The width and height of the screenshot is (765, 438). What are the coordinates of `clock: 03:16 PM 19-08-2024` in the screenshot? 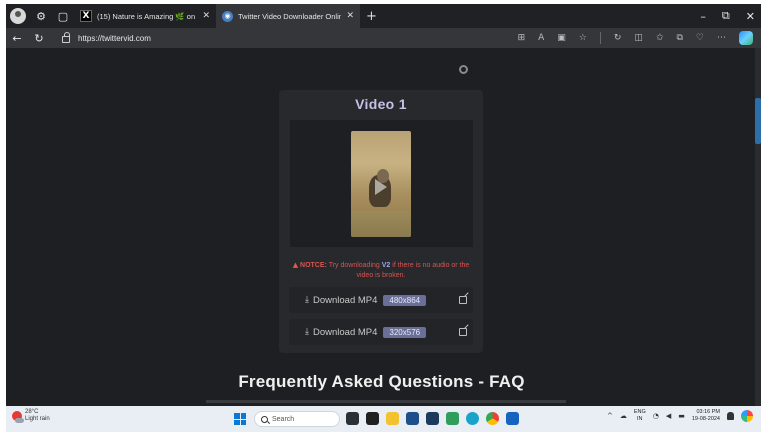 It's located at (706, 416).